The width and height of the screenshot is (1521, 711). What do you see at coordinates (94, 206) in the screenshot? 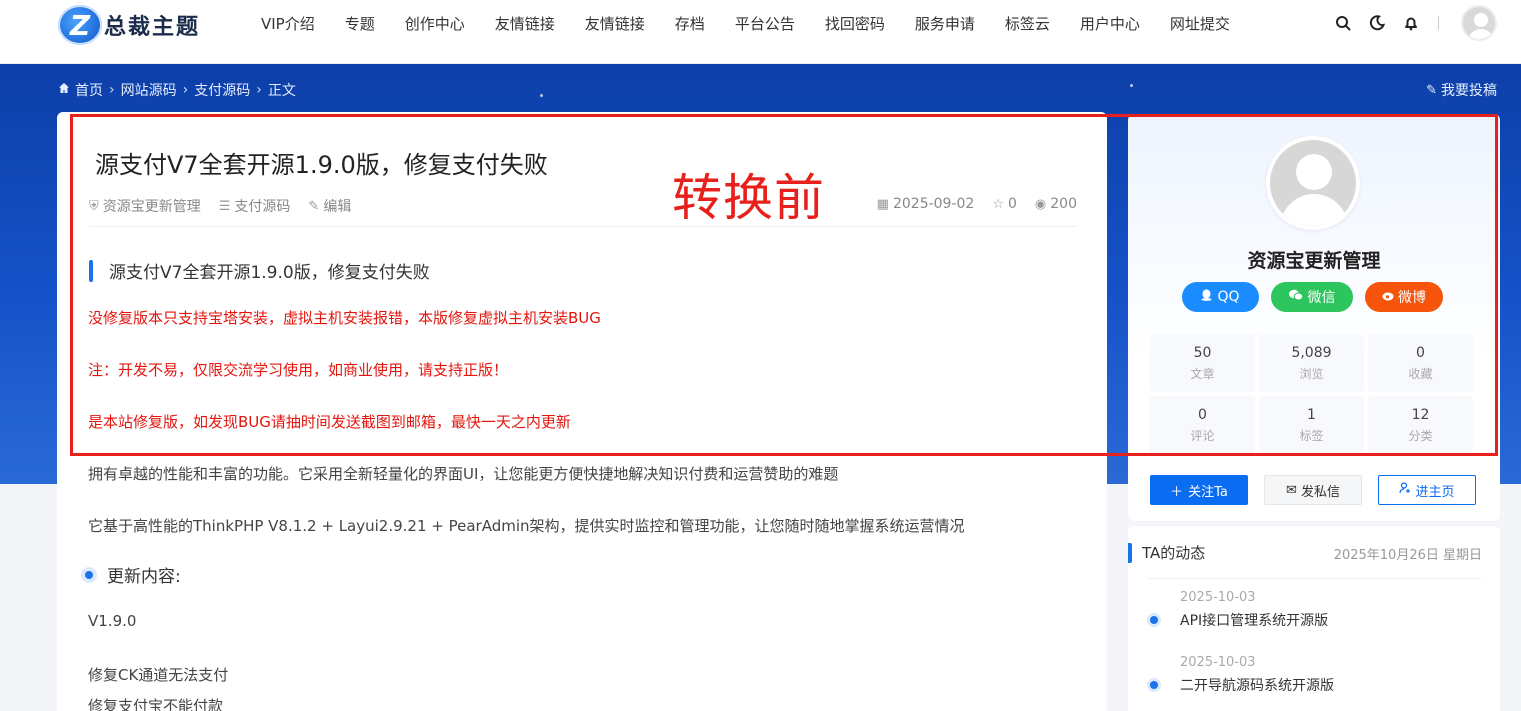
I see `user-shield-icon: ⛨` at bounding box center [94, 206].